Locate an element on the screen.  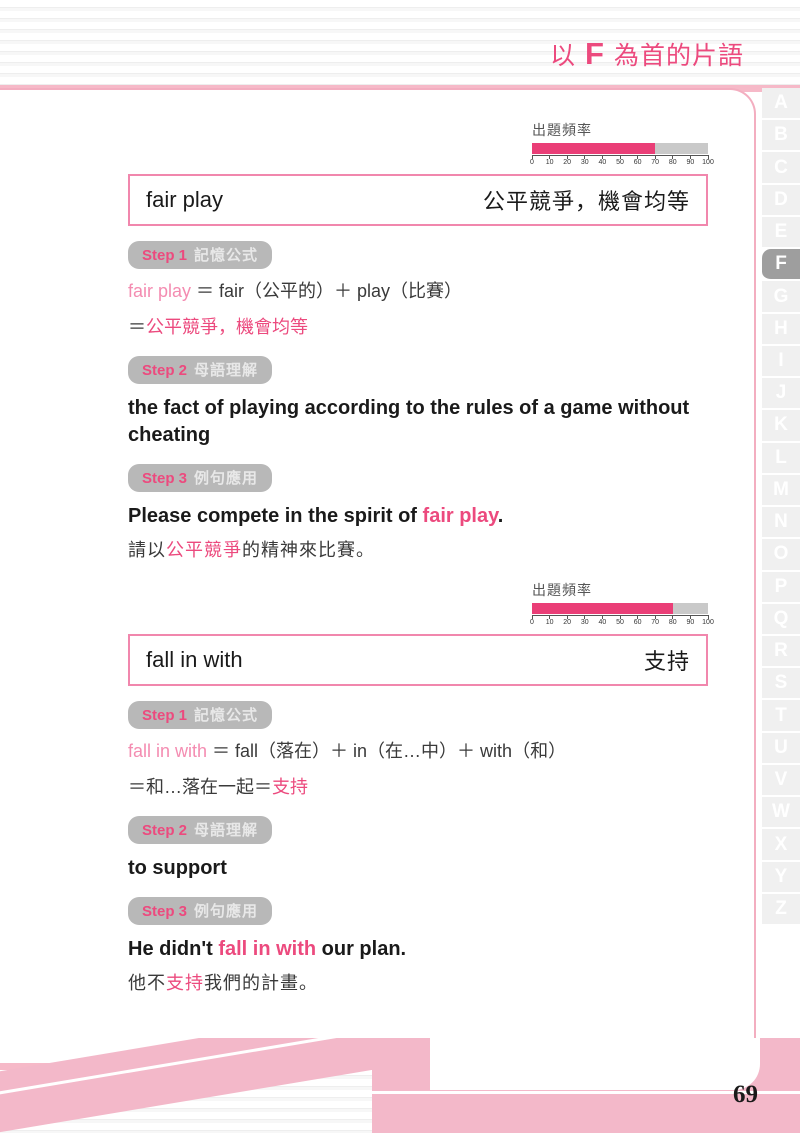
example-en-pre: Please compete in the spirit of is located at coordinates (275, 516).